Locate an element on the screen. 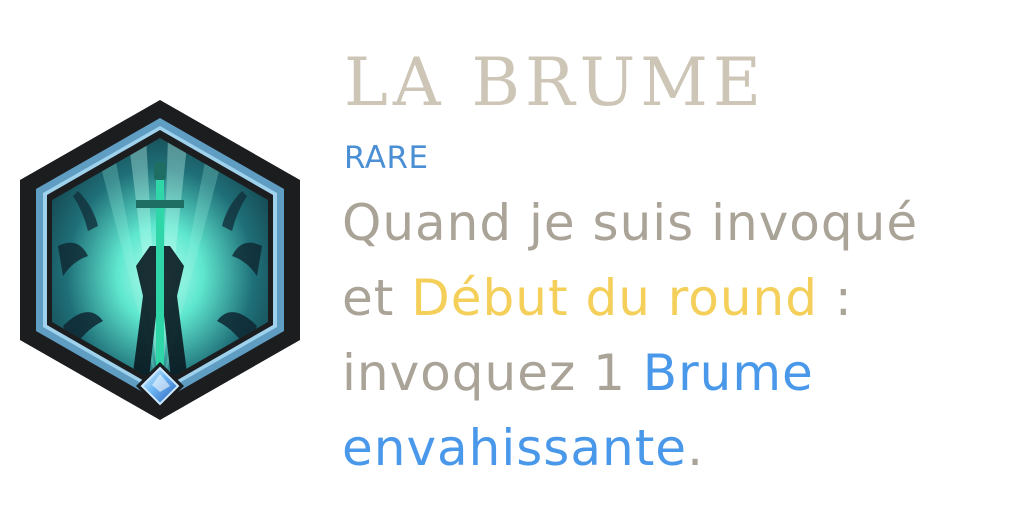  description-text: . is located at coordinates (695, 448).